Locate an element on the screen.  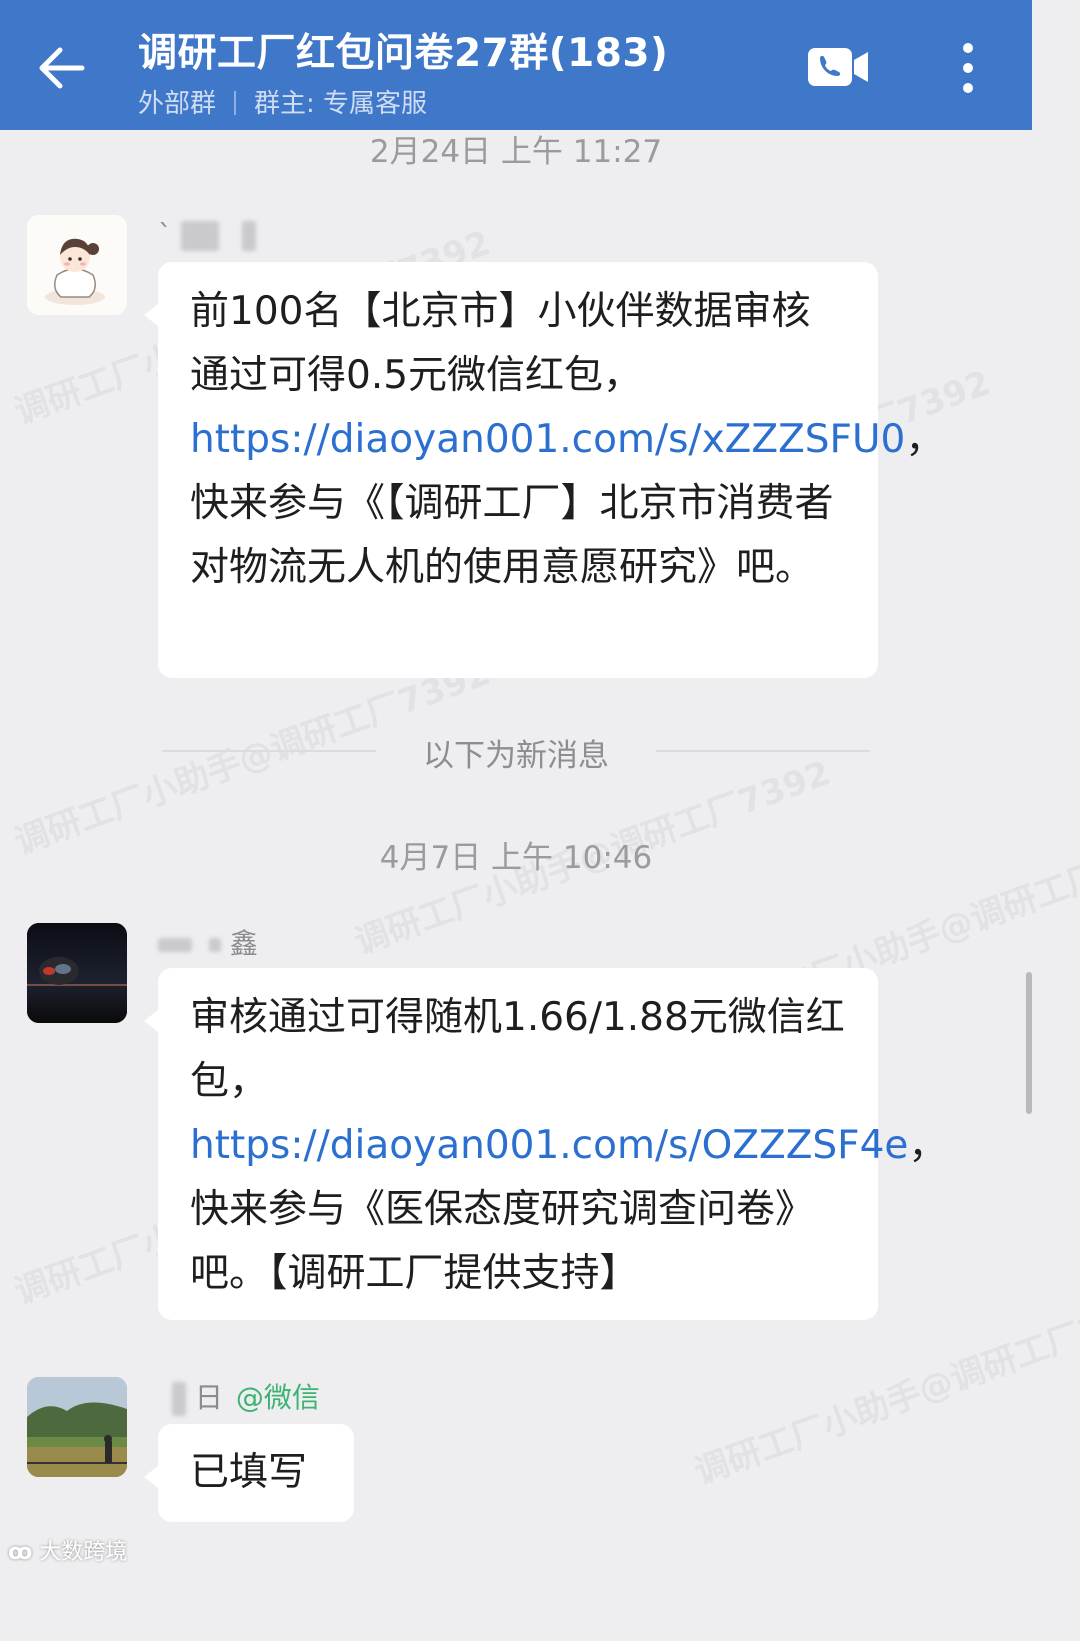
sender-name: ` is located at coordinates (207, 234).